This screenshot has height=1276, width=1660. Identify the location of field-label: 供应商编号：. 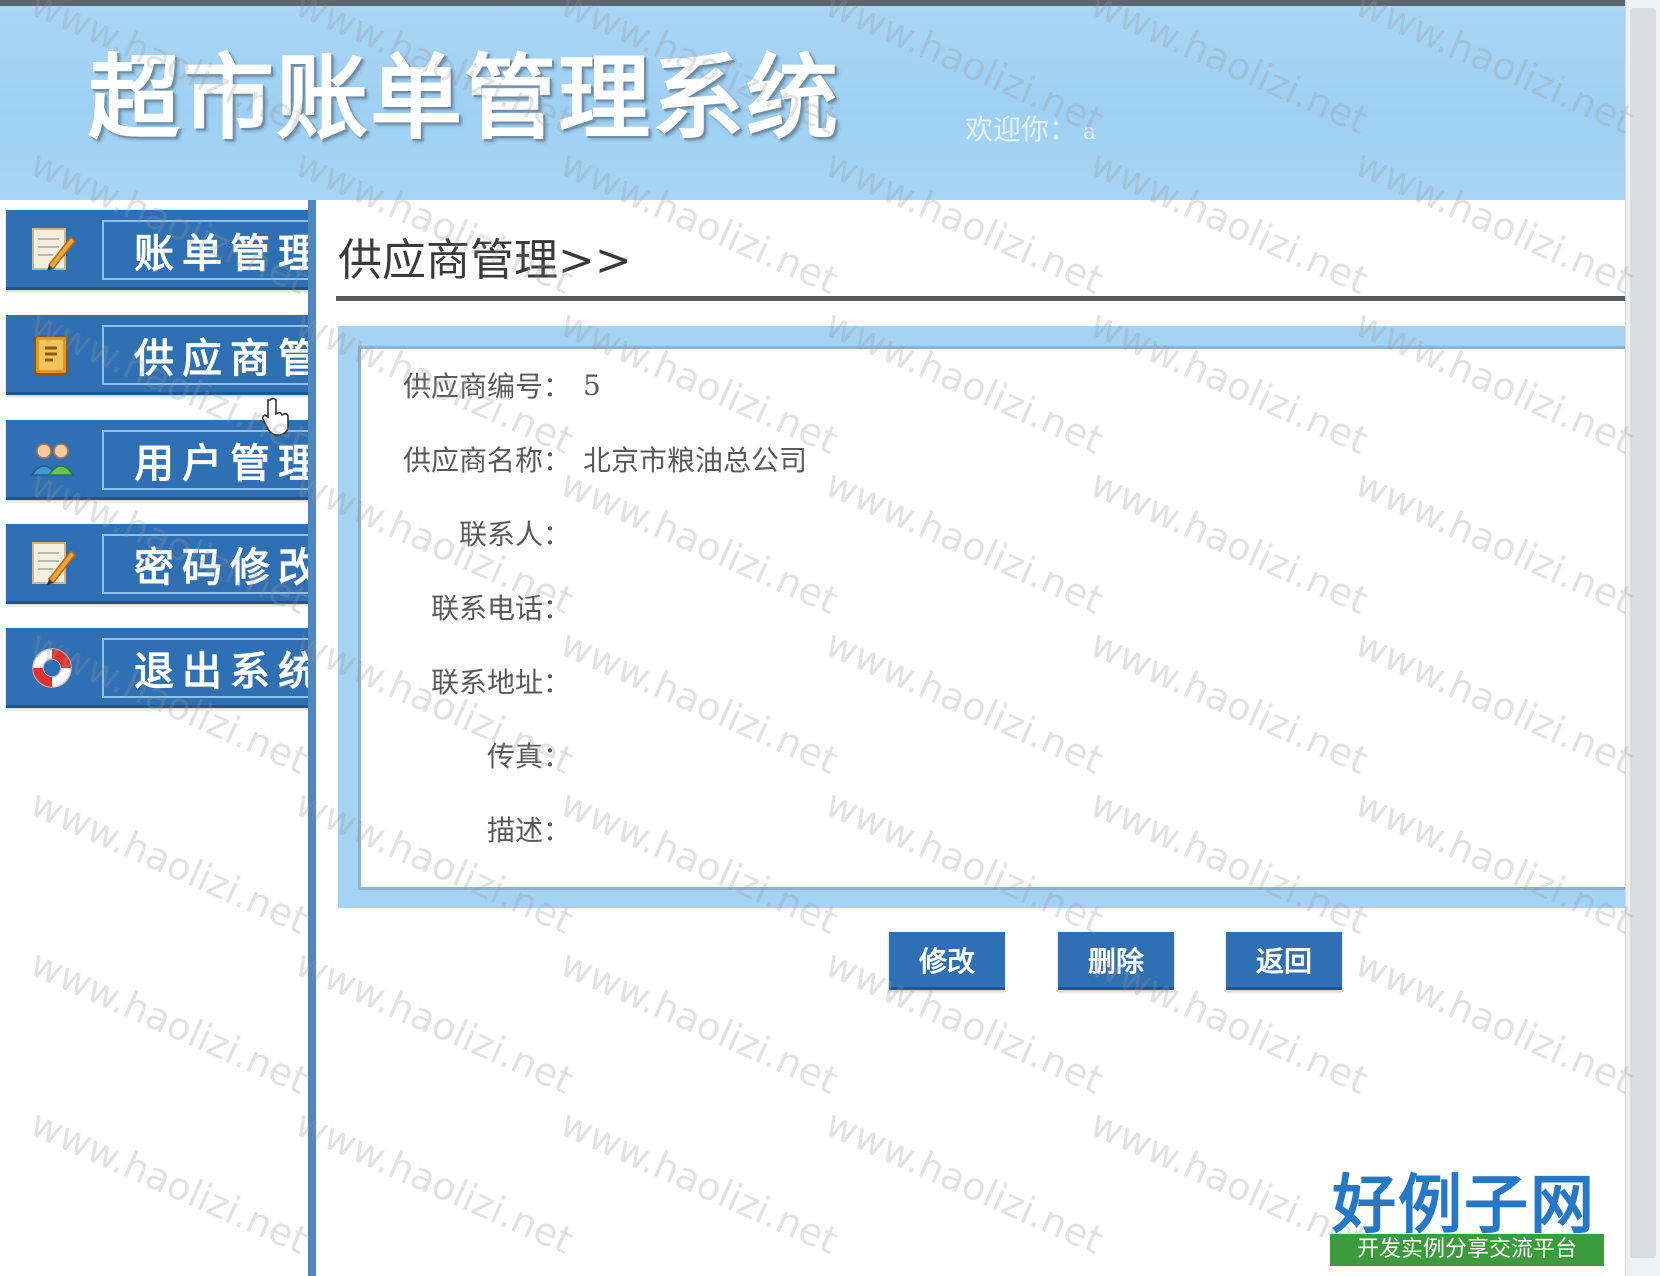
(486, 386).